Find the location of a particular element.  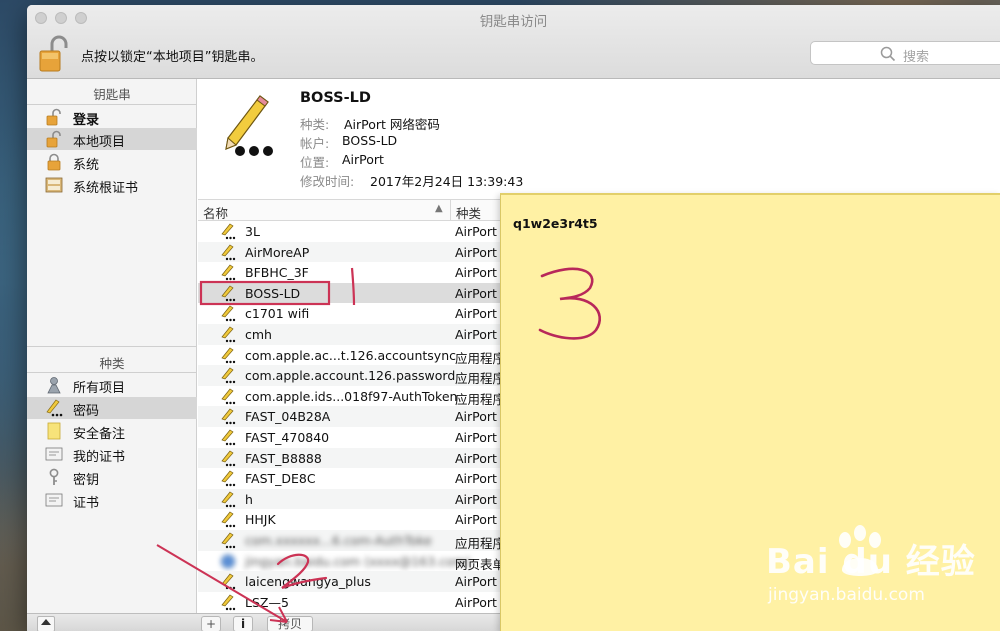

sidebar-item-label: 所有项目 is located at coordinates (99, 388).